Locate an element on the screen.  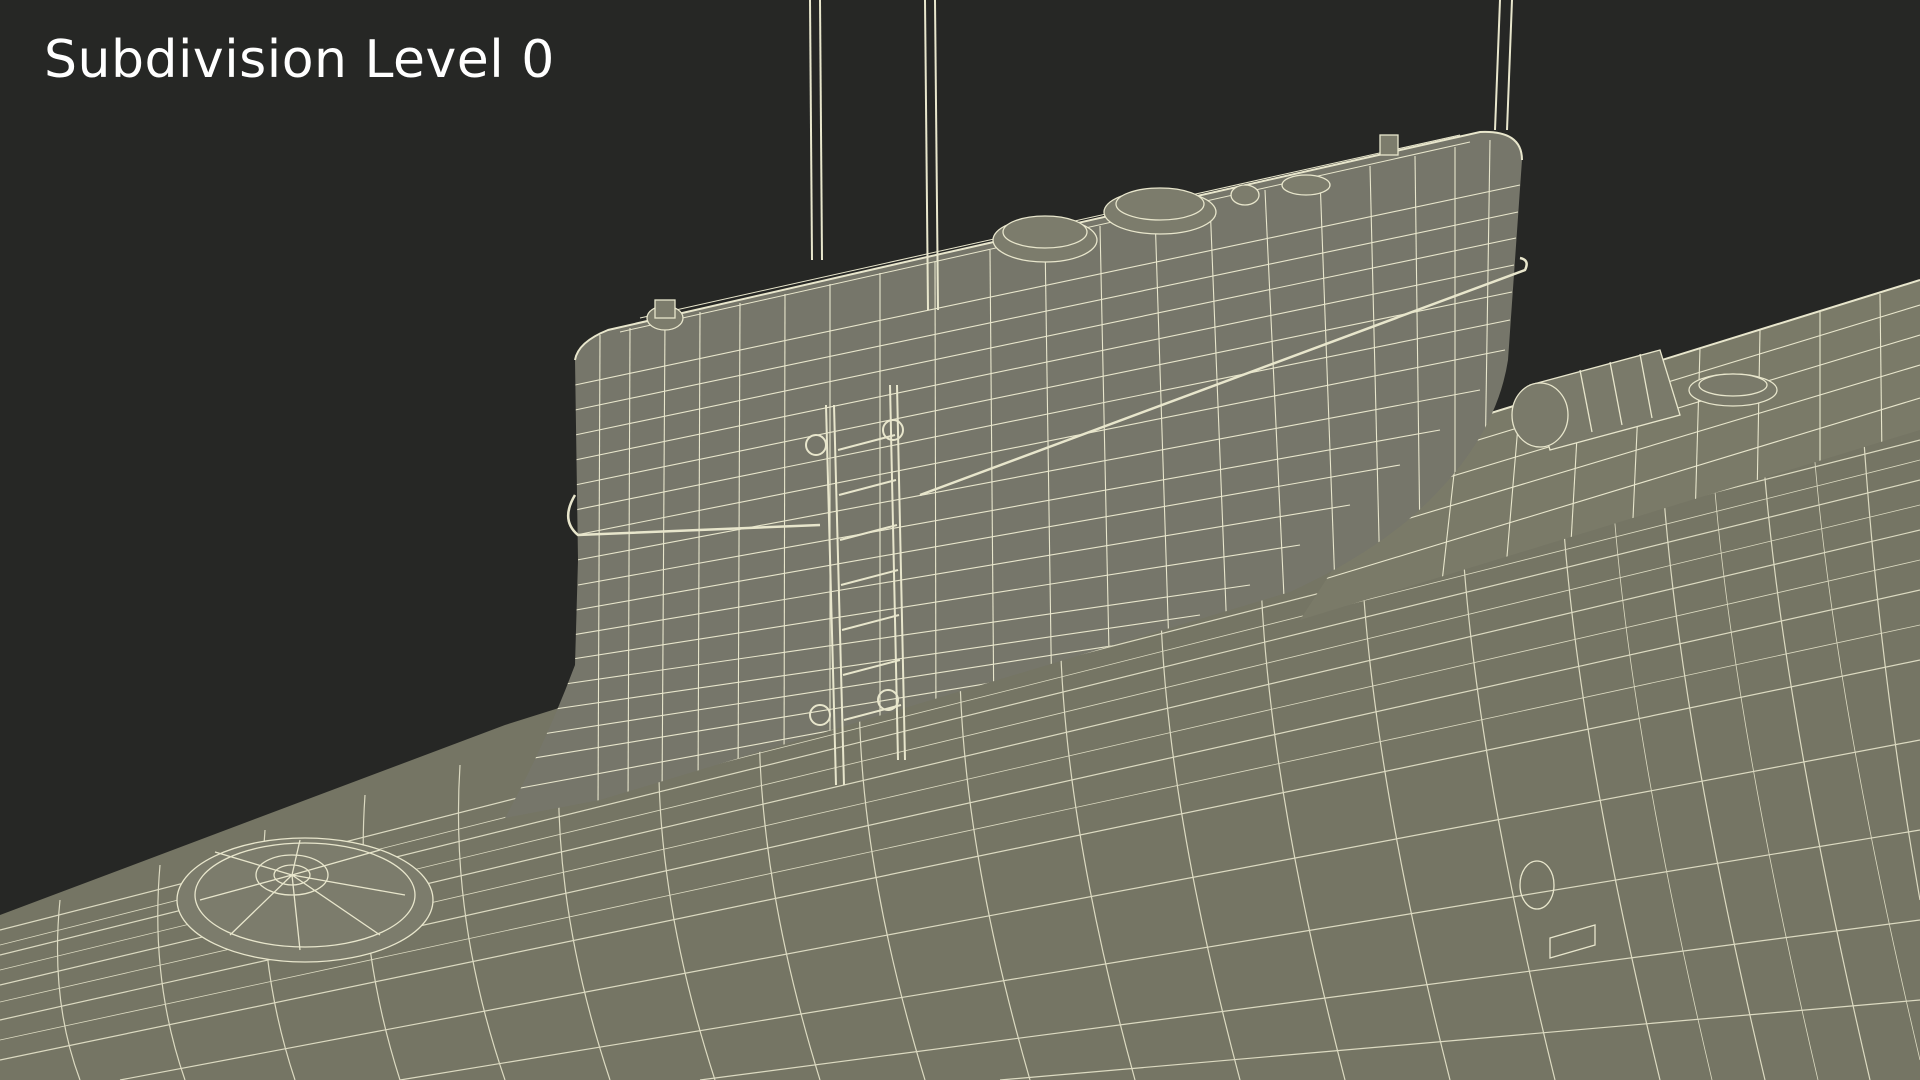
foredeck-hatch is located at coordinates (305, 900).